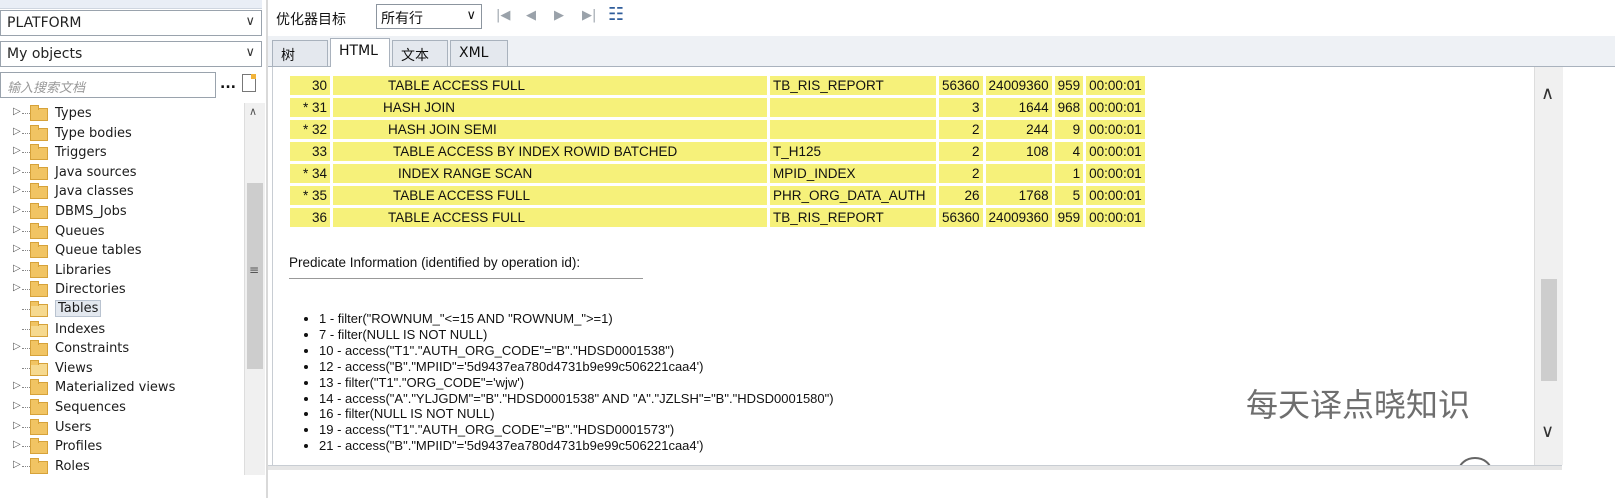 The height and width of the screenshot is (498, 1615). I want to click on user-combo: PLATFORM ∨, so click(131, 23).